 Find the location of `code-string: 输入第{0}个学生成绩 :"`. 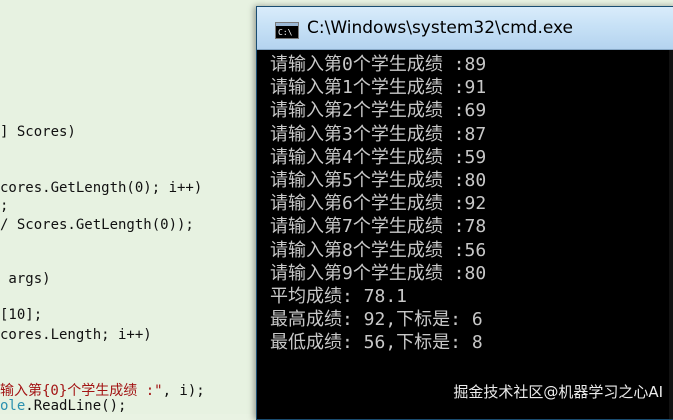

code-string: 输入第{0}个学生成绩 :" is located at coordinates (81, 391).